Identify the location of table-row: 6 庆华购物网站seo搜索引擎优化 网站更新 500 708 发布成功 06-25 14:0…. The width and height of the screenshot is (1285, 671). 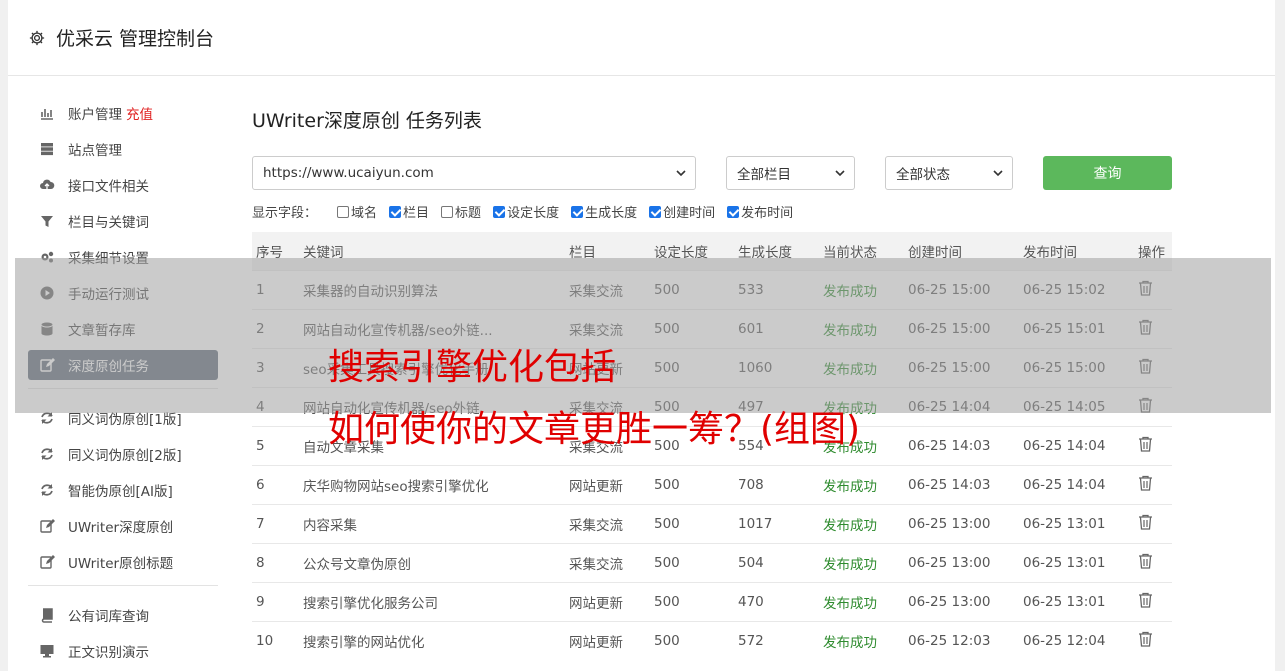
(712, 484).